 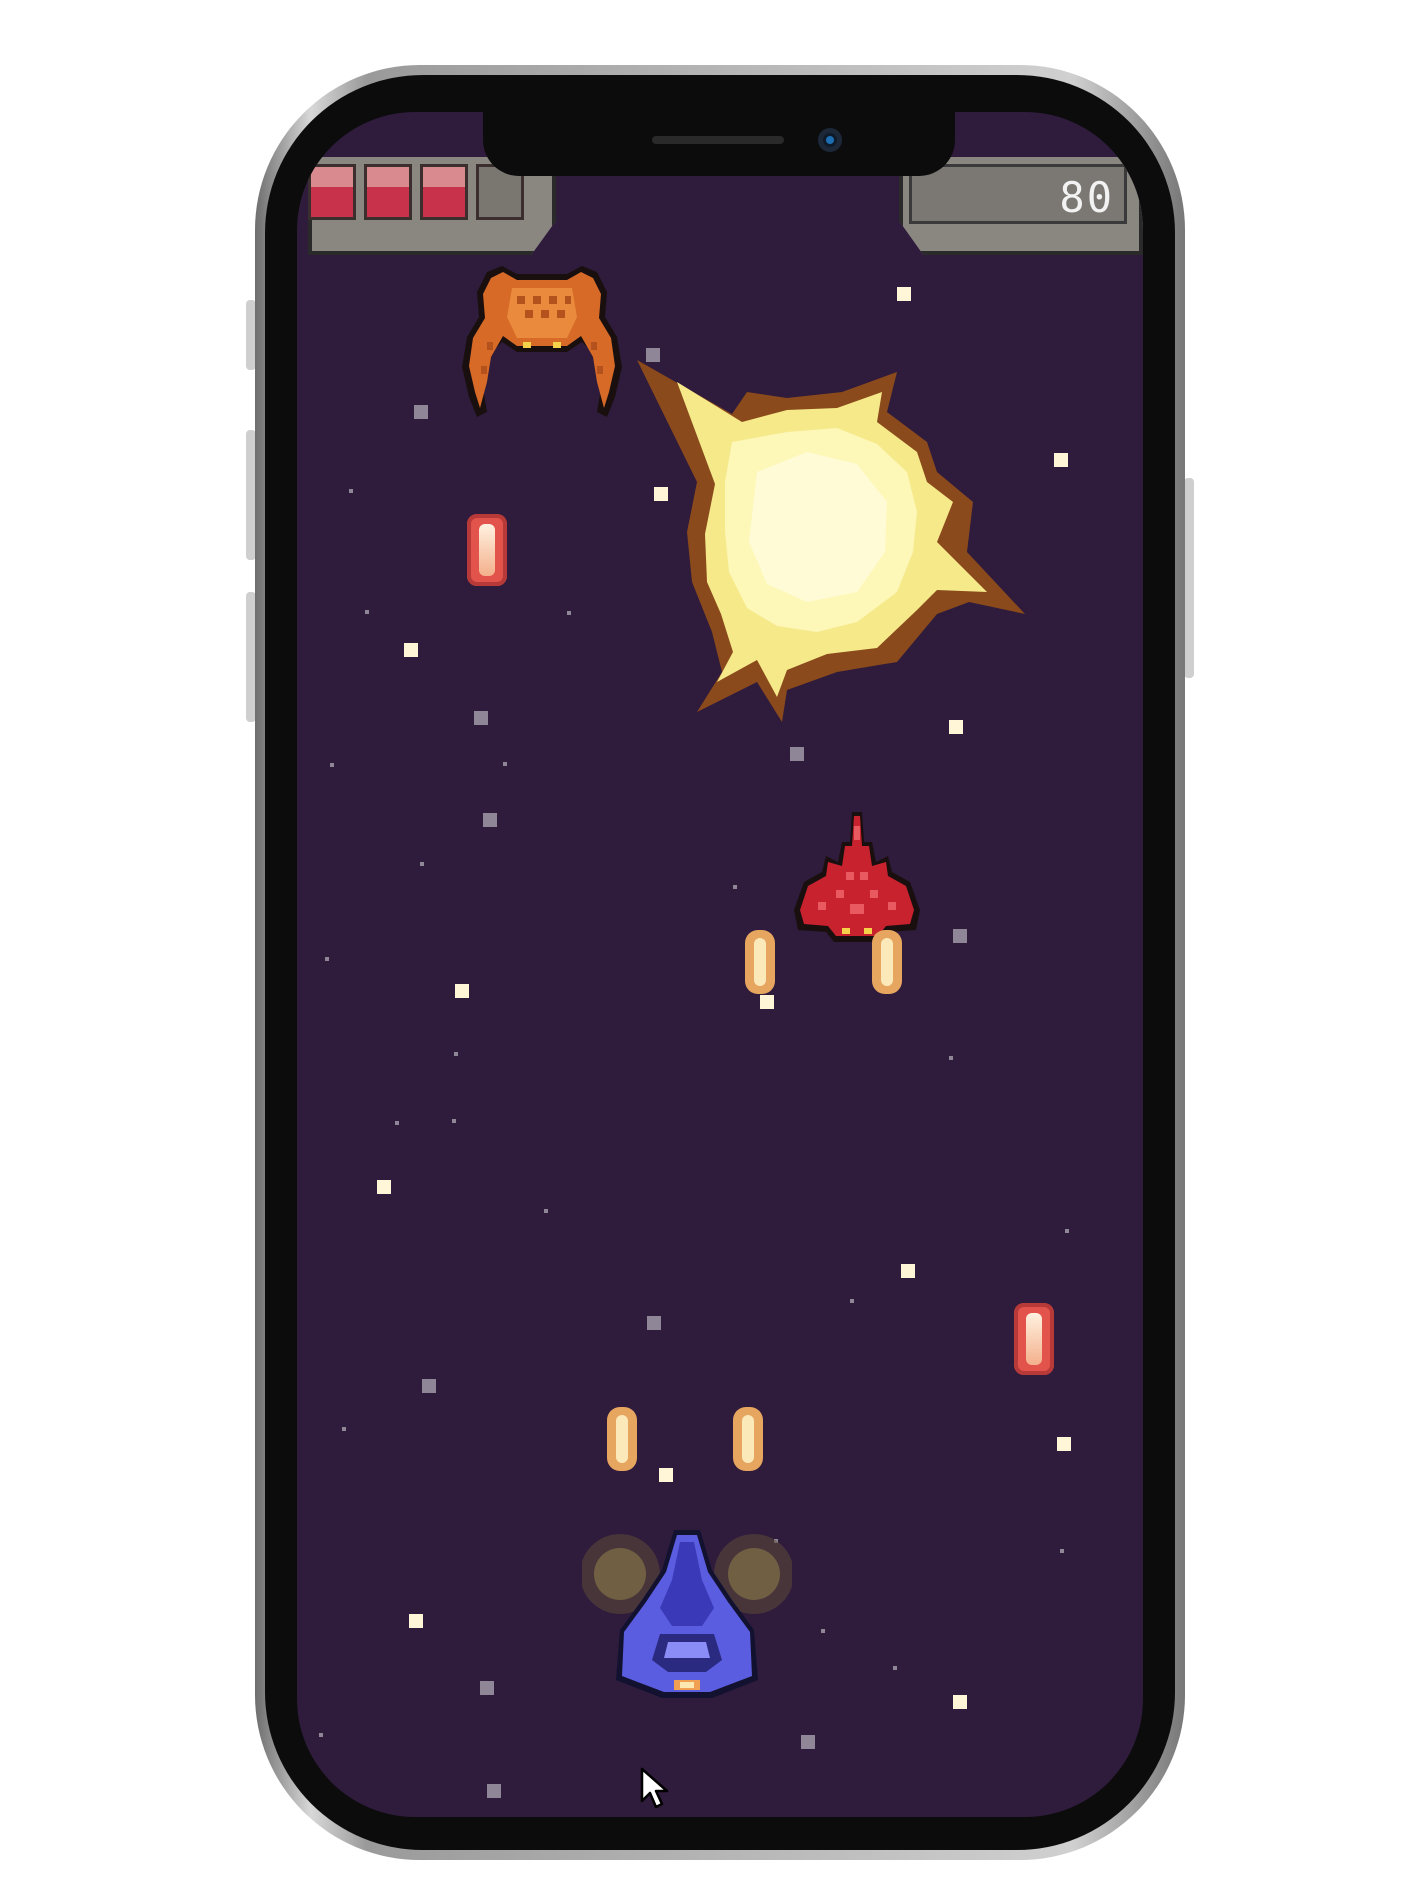 What do you see at coordinates (1086, 197) in the screenshot?
I see `score-value: 80` at bounding box center [1086, 197].